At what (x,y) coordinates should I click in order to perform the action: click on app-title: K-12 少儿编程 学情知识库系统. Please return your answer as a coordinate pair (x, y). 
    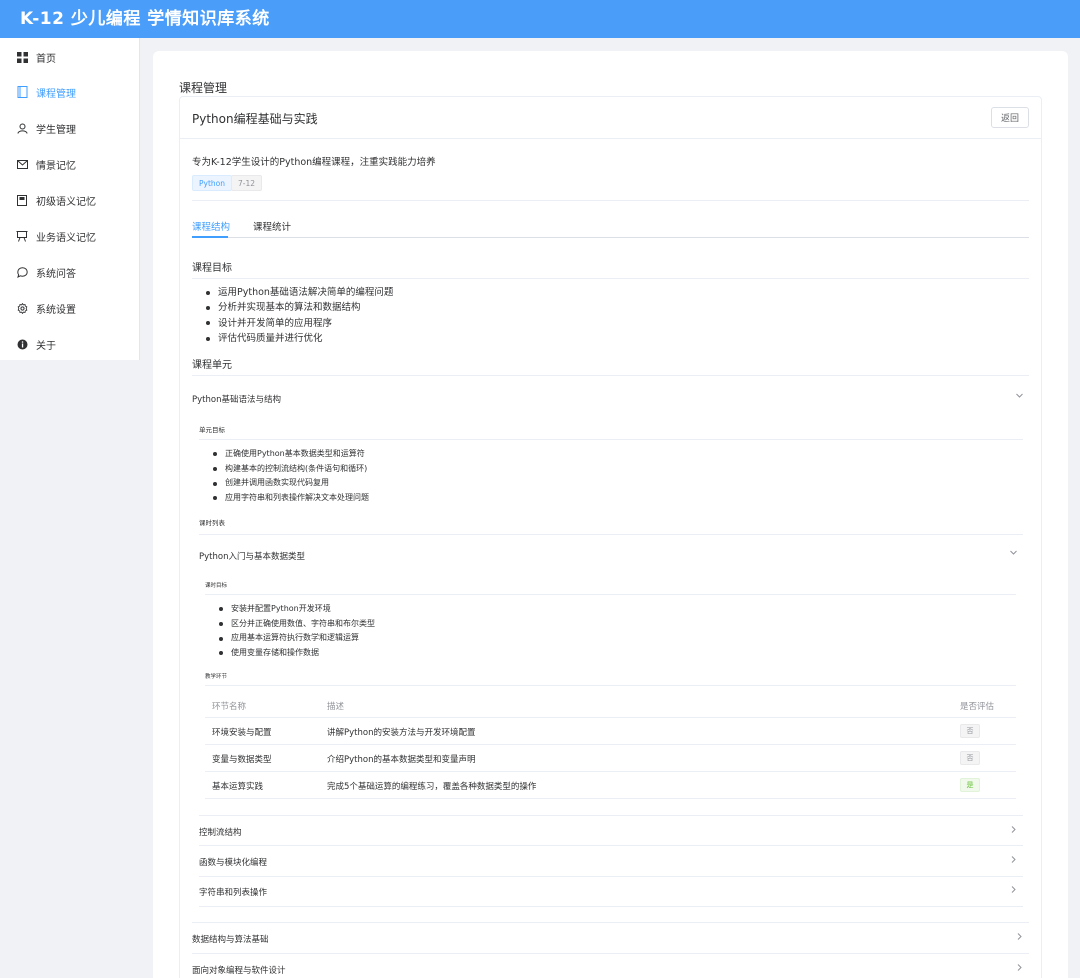
    Looking at the image, I should click on (145, 19).